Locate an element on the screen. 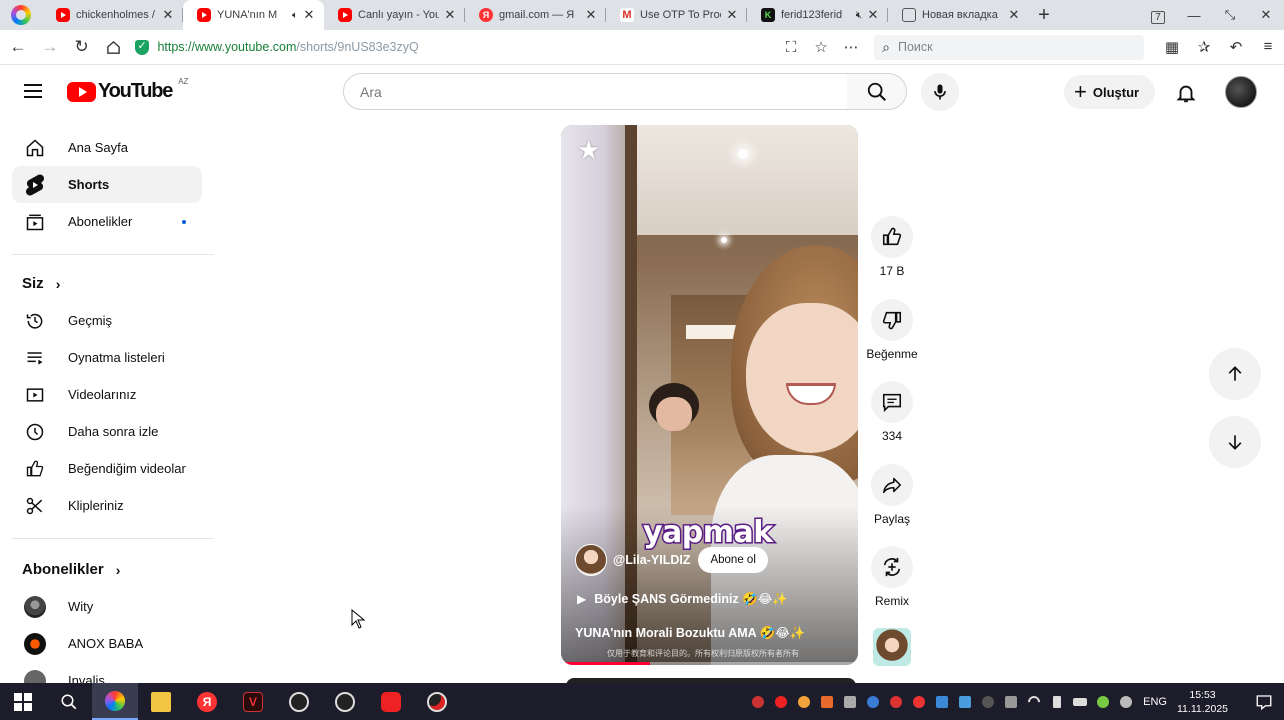  back-icon: ← is located at coordinates (18, 47).